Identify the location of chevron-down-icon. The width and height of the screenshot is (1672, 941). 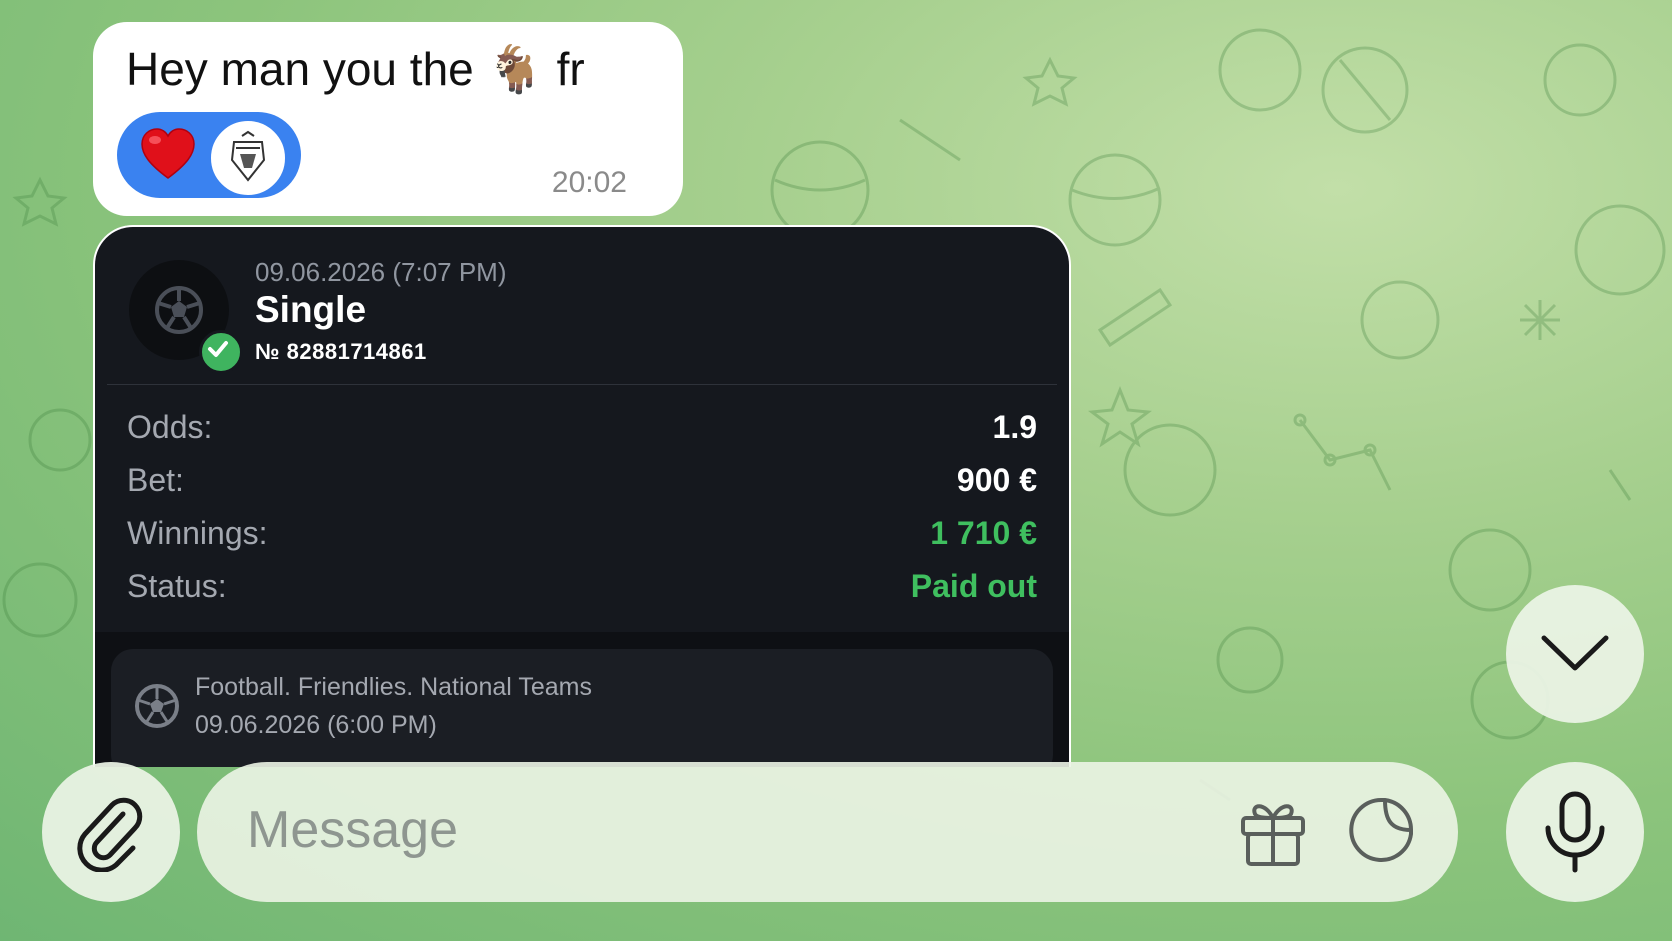
(1575, 653).